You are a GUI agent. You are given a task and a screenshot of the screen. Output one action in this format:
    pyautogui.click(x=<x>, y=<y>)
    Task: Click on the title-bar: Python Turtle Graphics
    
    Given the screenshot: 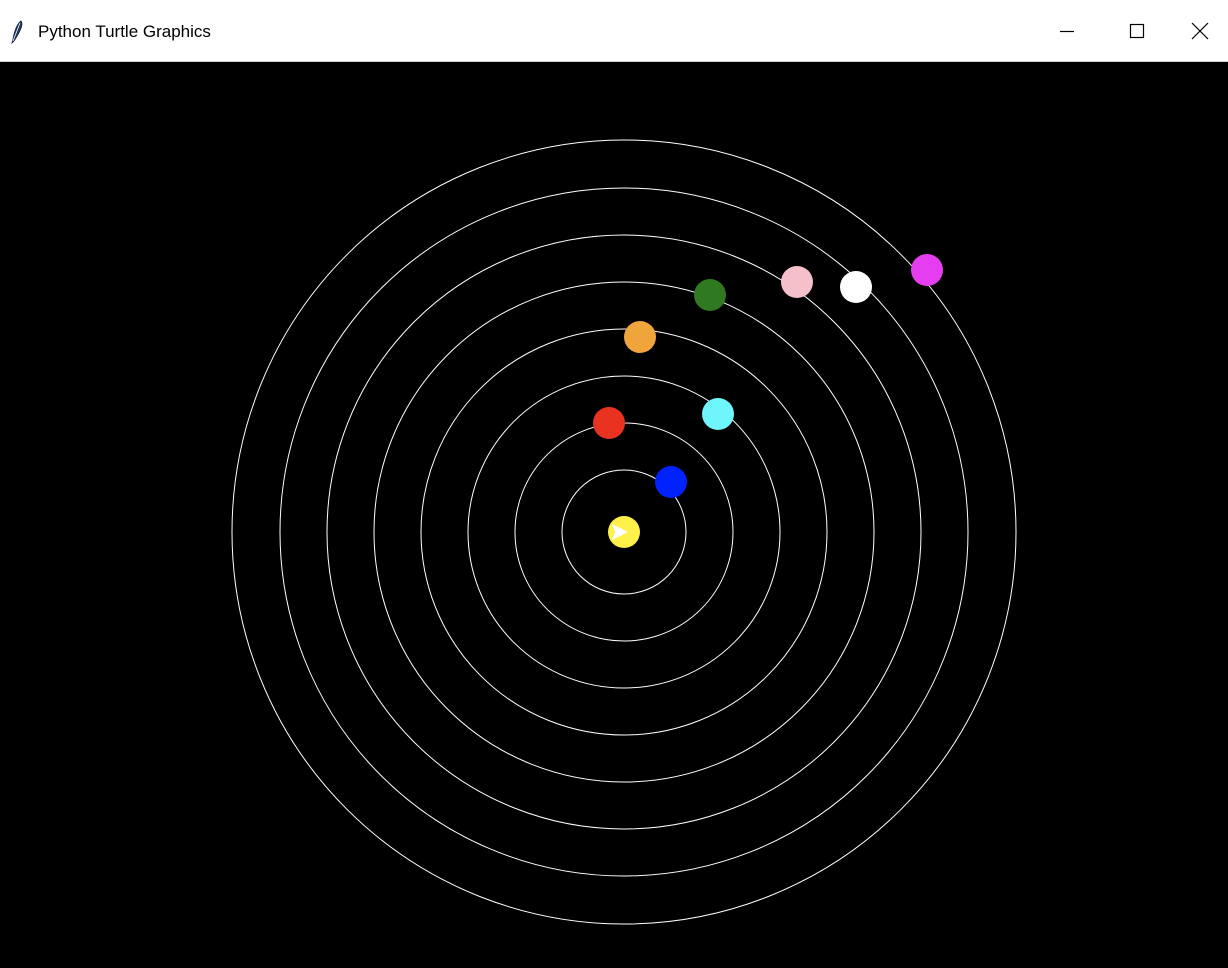 What is the action you would take?
    pyautogui.click(x=614, y=31)
    